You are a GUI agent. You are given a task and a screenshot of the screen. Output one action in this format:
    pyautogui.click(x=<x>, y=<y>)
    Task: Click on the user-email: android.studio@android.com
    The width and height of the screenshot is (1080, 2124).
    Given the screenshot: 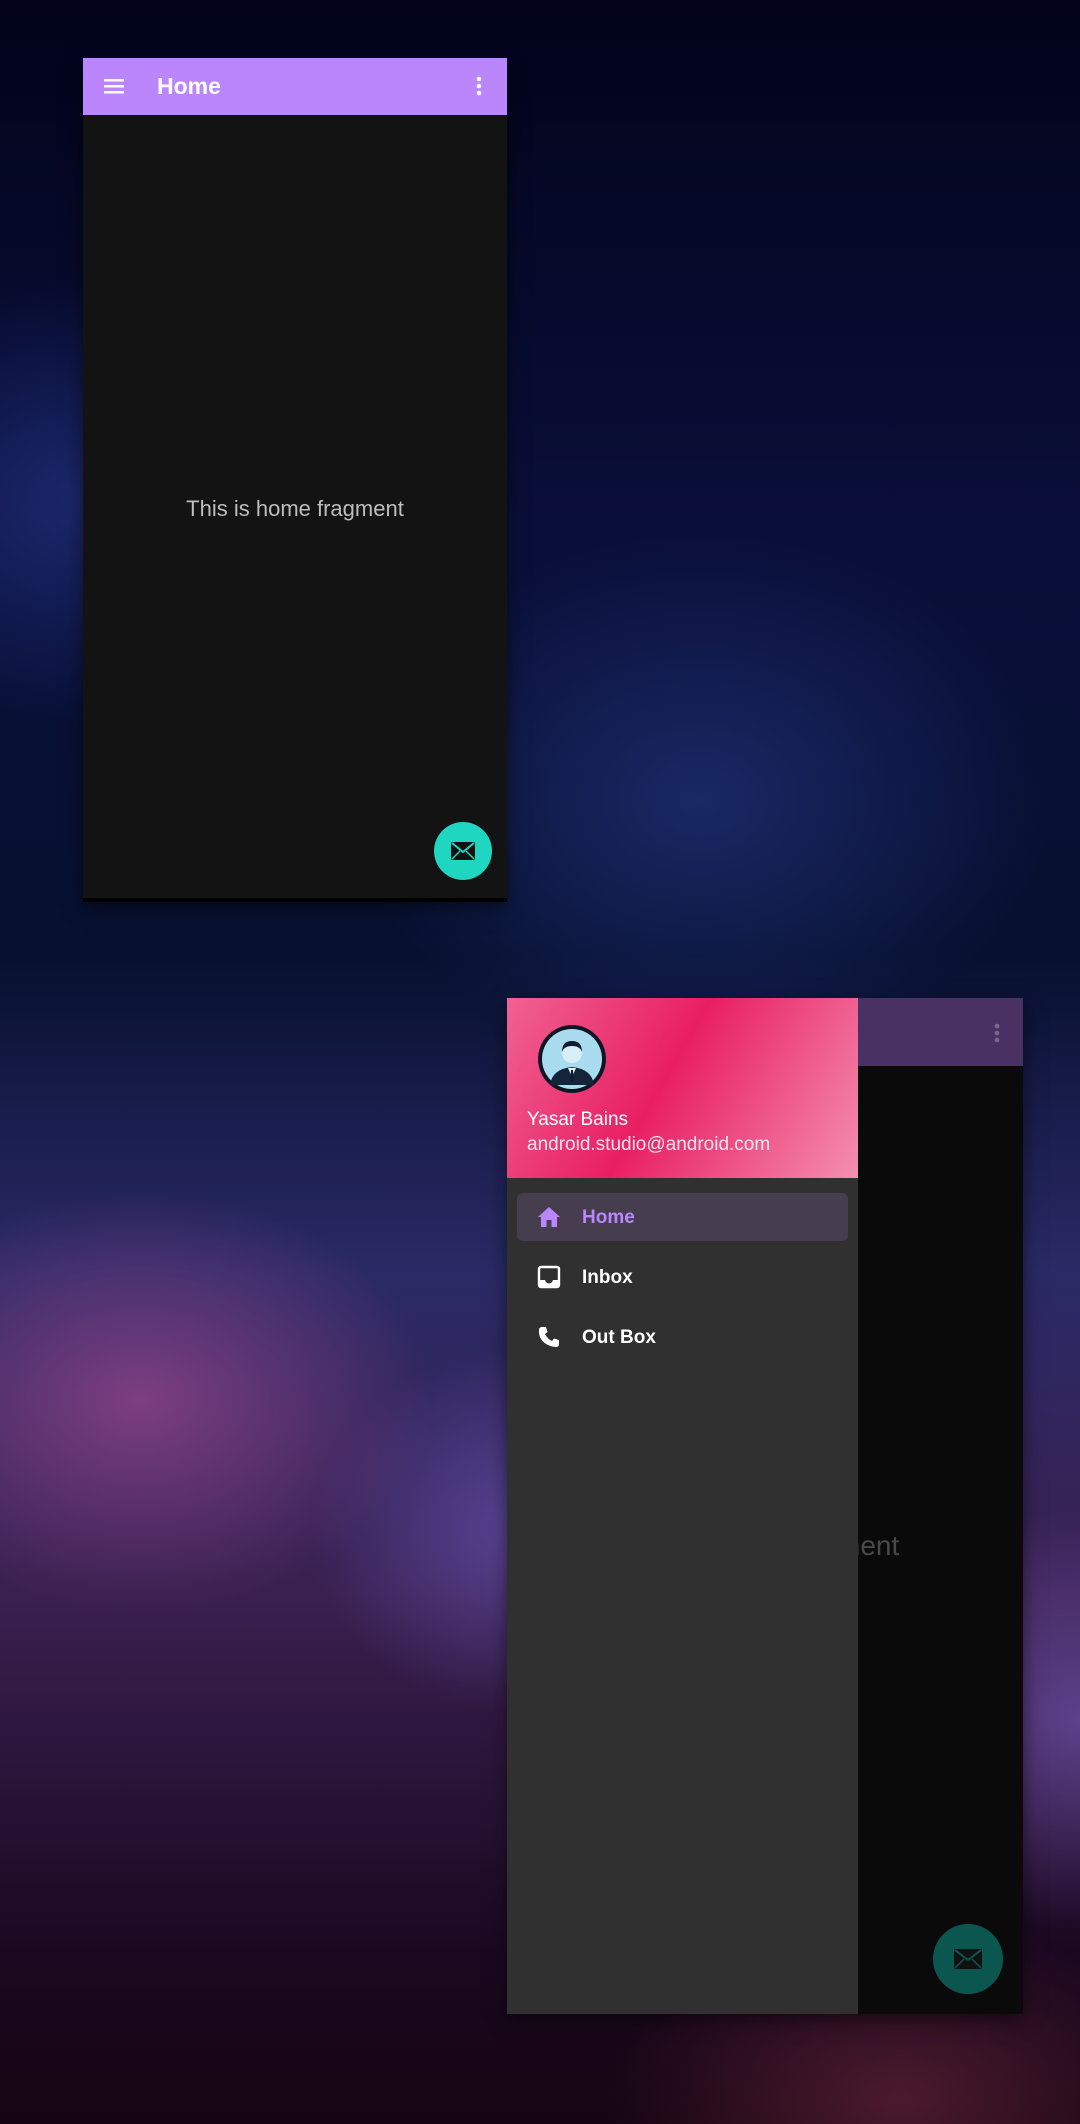 What is the action you would take?
    pyautogui.click(x=649, y=1144)
    